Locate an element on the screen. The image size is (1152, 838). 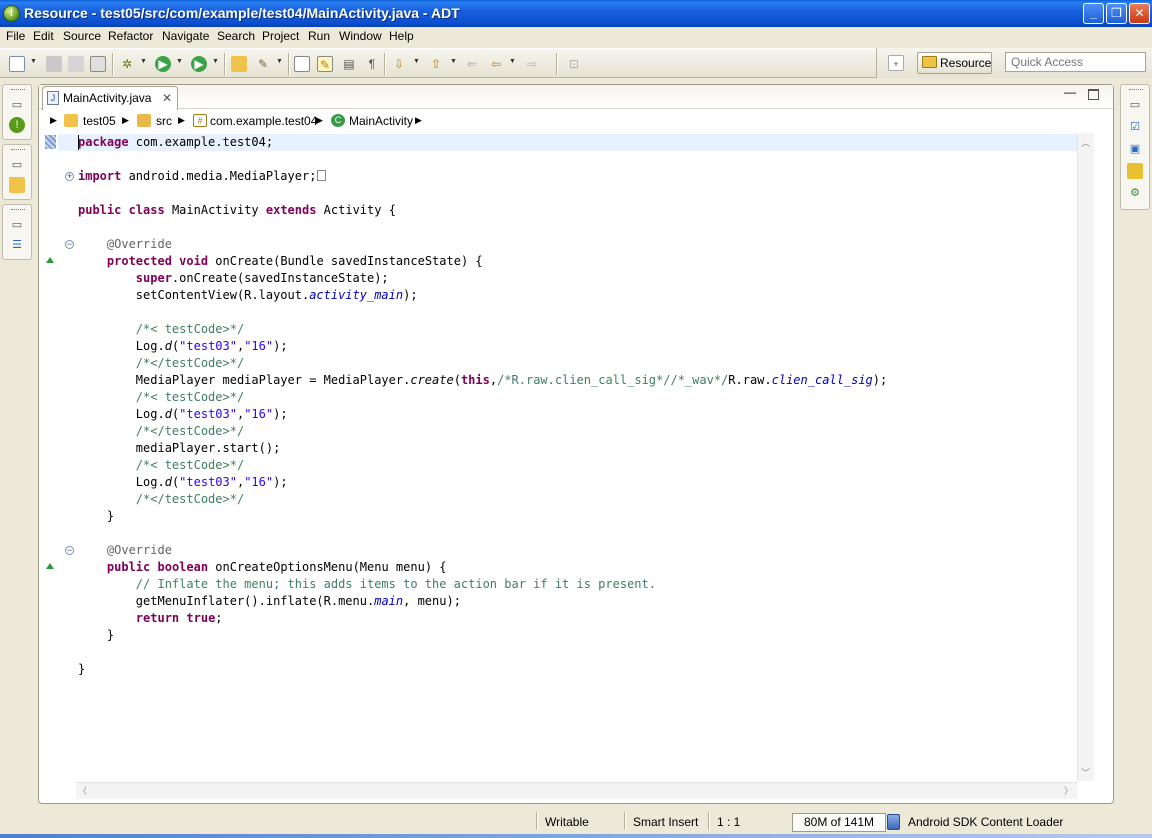
quick-access-input is located at coordinates (1075, 62).